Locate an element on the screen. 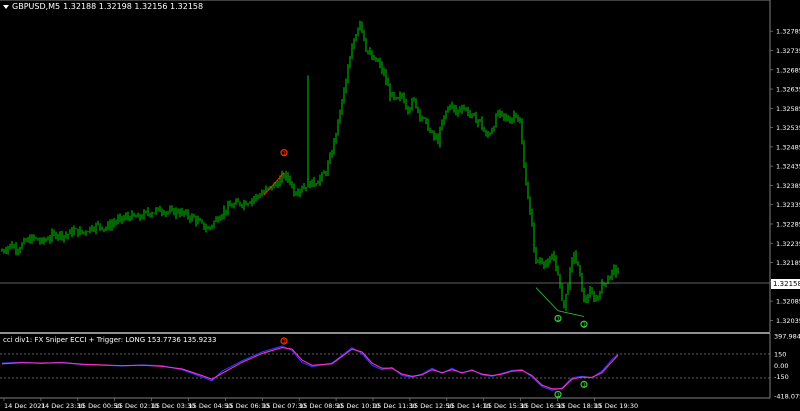 The height and width of the screenshot is (411, 800). cci-main-line is located at coordinates (310, 368).